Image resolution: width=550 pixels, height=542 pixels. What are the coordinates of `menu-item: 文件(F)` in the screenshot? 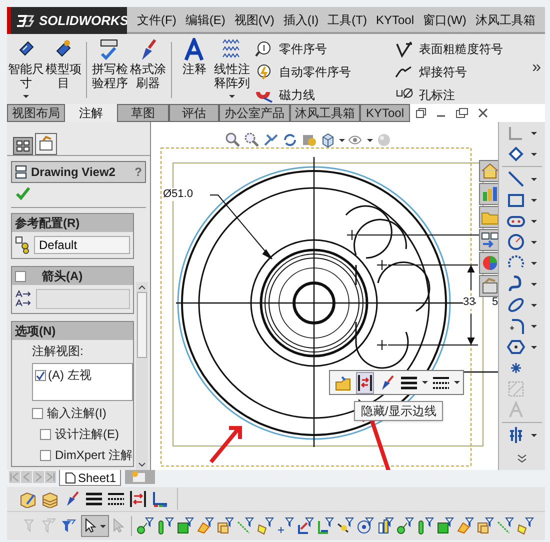 It's located at (156, 19).